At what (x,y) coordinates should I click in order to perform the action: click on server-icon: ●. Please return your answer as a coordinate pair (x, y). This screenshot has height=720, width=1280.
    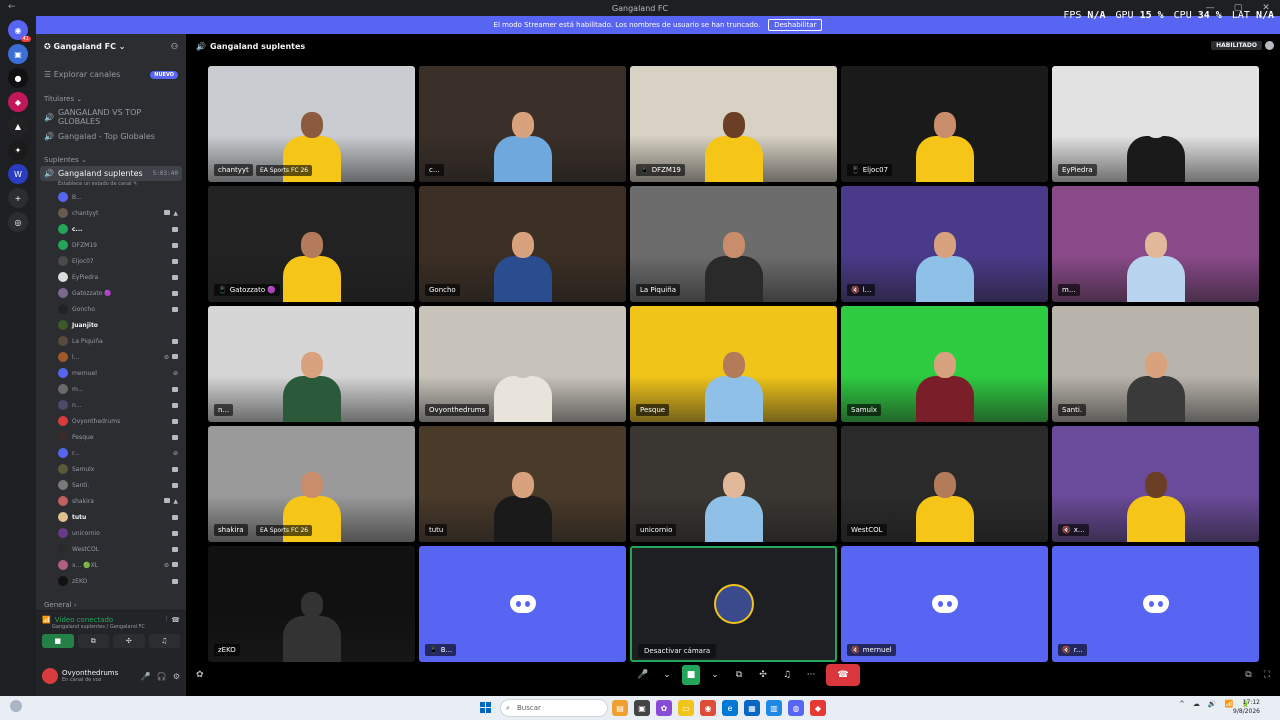
    Looking at the image, I should click on (18, 78).